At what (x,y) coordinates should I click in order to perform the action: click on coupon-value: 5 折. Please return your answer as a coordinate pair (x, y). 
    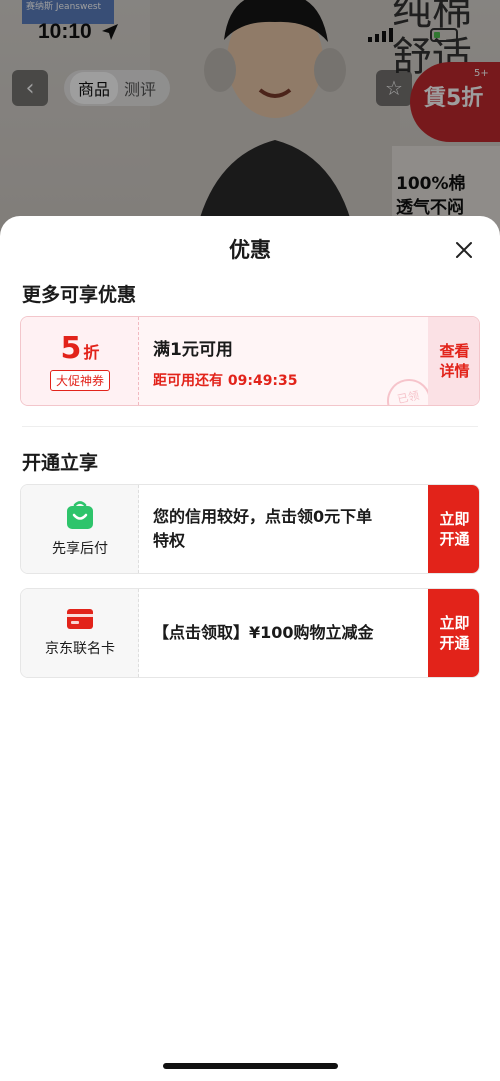
    Looking at the image, I should click on (80, 348).